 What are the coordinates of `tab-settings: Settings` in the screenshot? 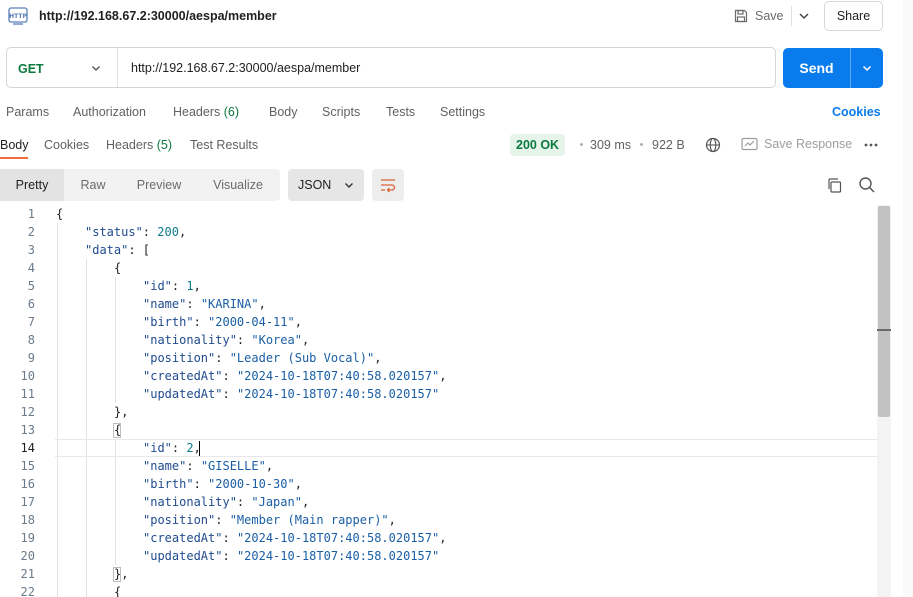 It's located at (462, 112).